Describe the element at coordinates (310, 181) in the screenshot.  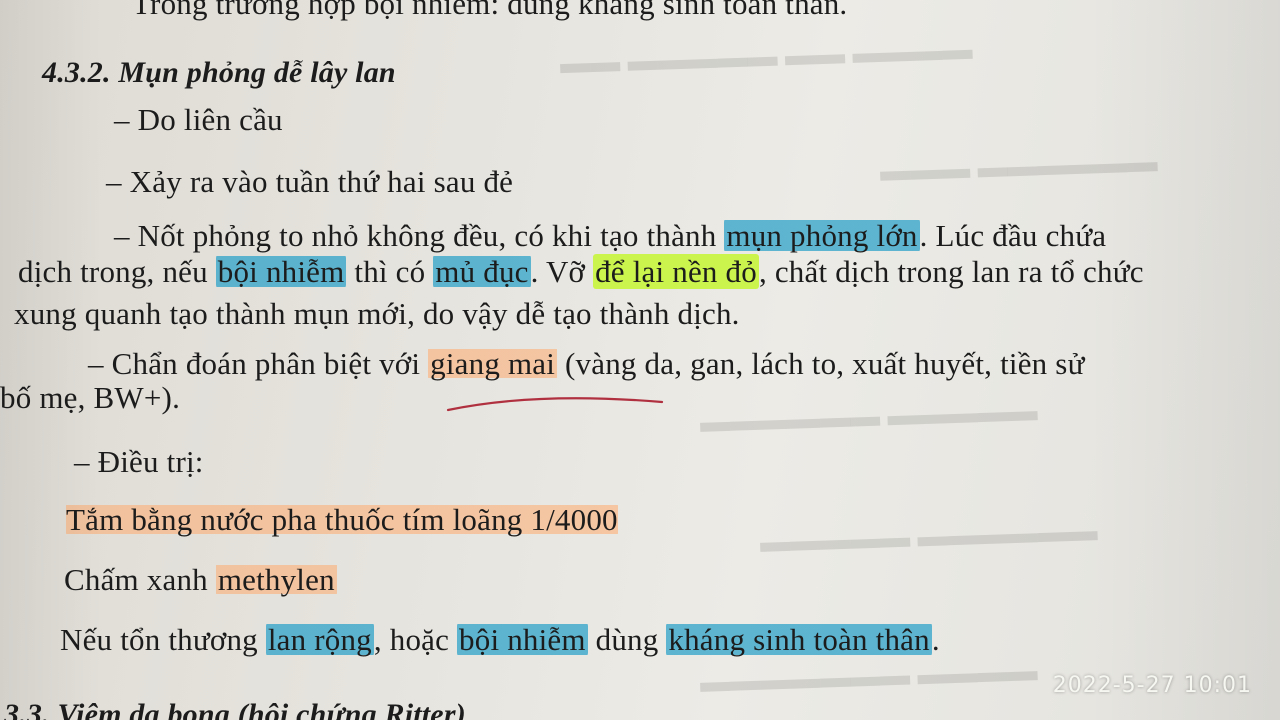
I see `bullet-onset: – Xảy ra vào tuần thứ hai sau đẻ` at that location.